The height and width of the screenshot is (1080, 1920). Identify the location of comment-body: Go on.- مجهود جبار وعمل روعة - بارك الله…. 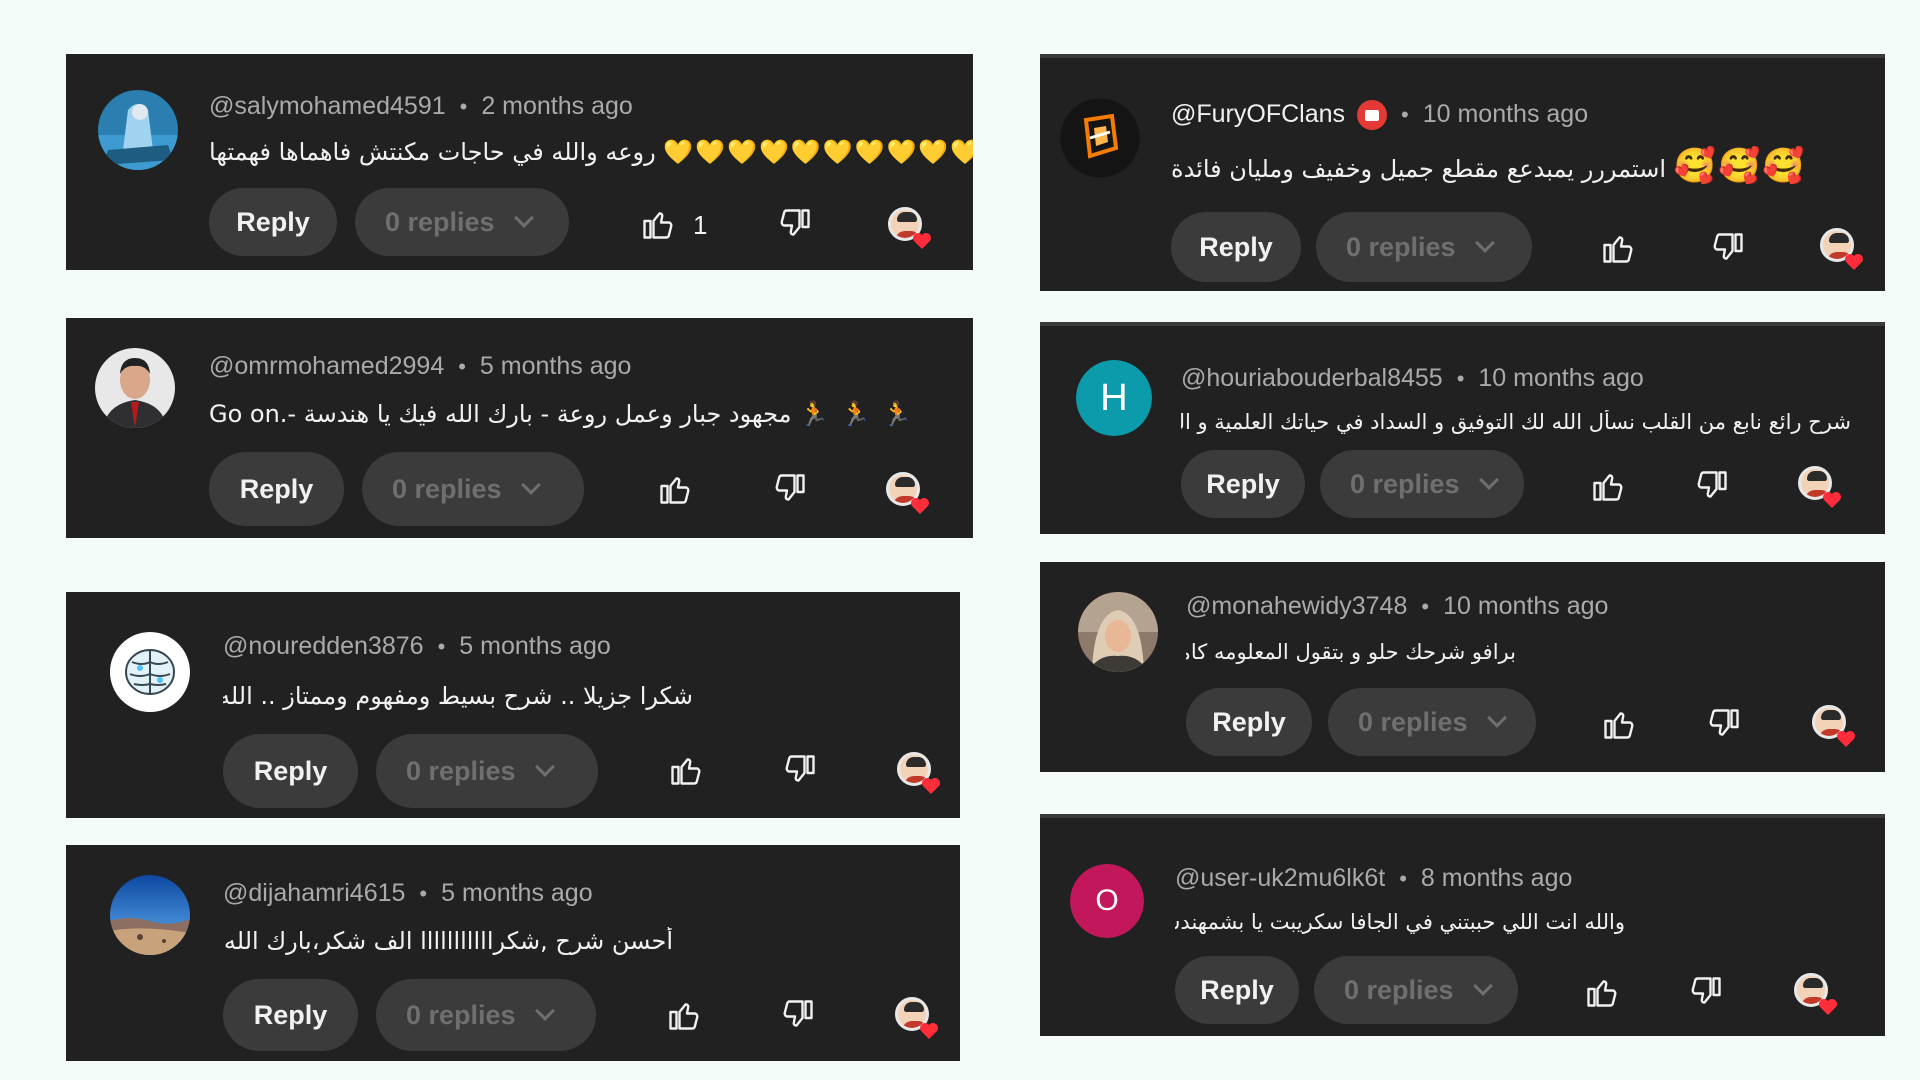
(500, 414).